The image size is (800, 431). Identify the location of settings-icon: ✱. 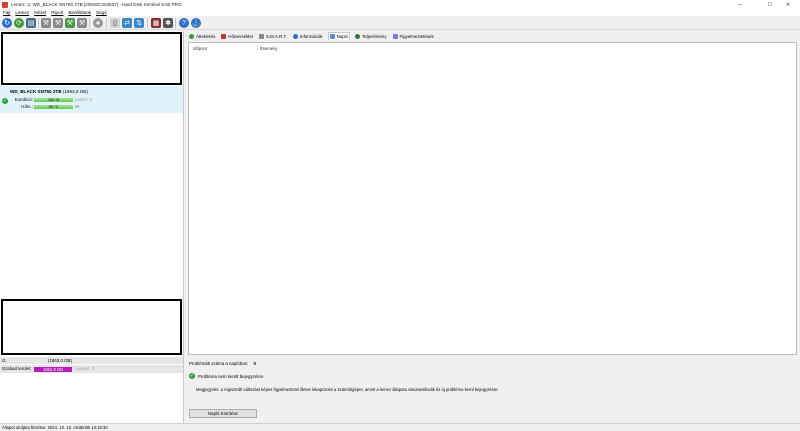
(168, 23).